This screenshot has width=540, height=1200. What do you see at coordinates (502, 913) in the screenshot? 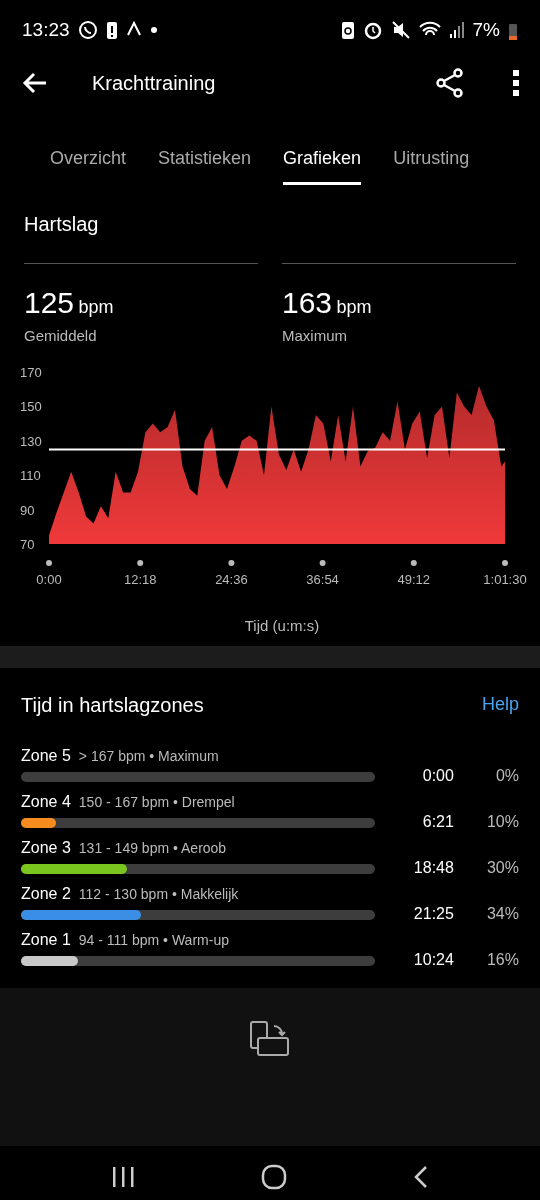
I see `zone-percent: 34%` at bounding box center [502, 913].